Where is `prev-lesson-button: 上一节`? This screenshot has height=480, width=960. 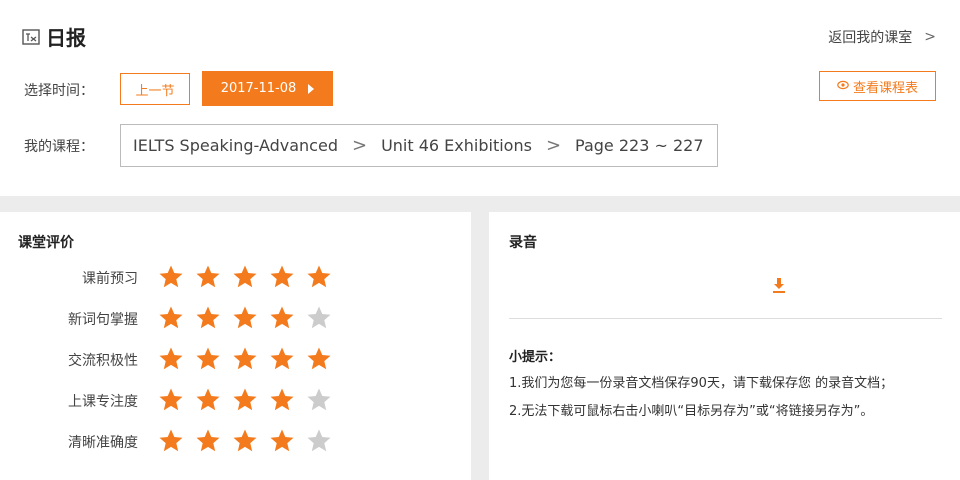
prev-lesson-button: 上一节 is located at coordinates (155, 89).